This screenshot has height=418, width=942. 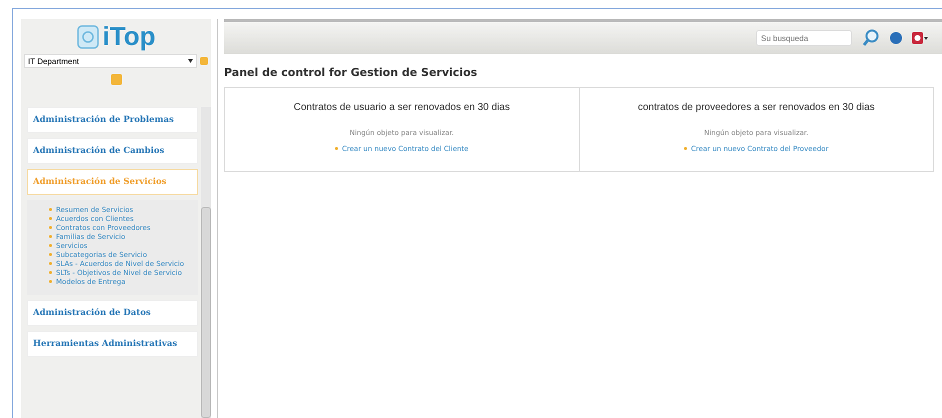 What do you see at coordinates (351, 72) in the screenshot?
I see `page-title: Panel de control for Gestion de Servicios` at bounding box center [351, 72].